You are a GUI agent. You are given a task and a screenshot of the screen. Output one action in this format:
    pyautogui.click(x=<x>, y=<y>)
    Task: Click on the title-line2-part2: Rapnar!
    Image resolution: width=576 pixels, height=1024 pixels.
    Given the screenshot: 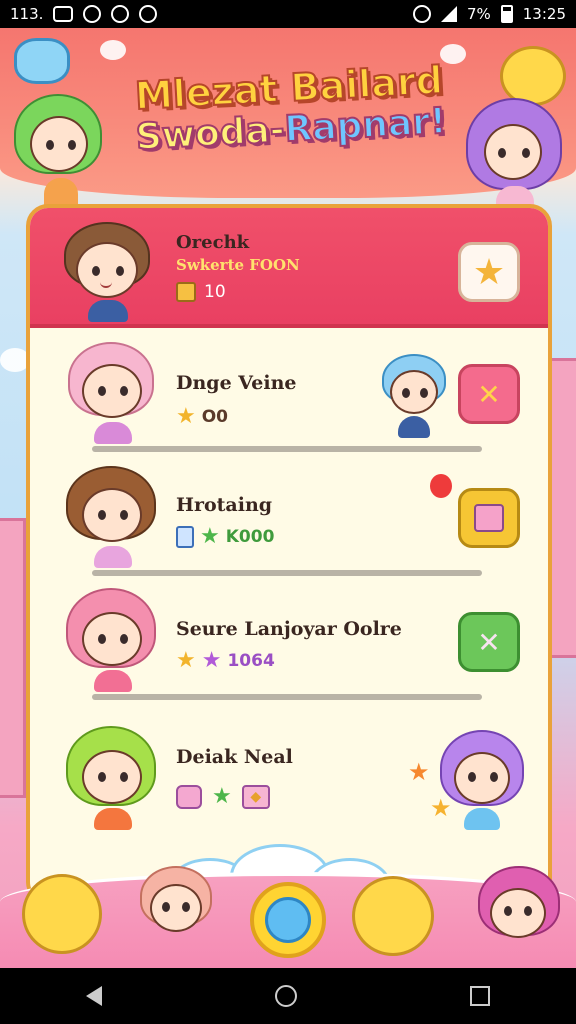 What is the action you would take?
    pyautogui.click(x=366, y=125)
    